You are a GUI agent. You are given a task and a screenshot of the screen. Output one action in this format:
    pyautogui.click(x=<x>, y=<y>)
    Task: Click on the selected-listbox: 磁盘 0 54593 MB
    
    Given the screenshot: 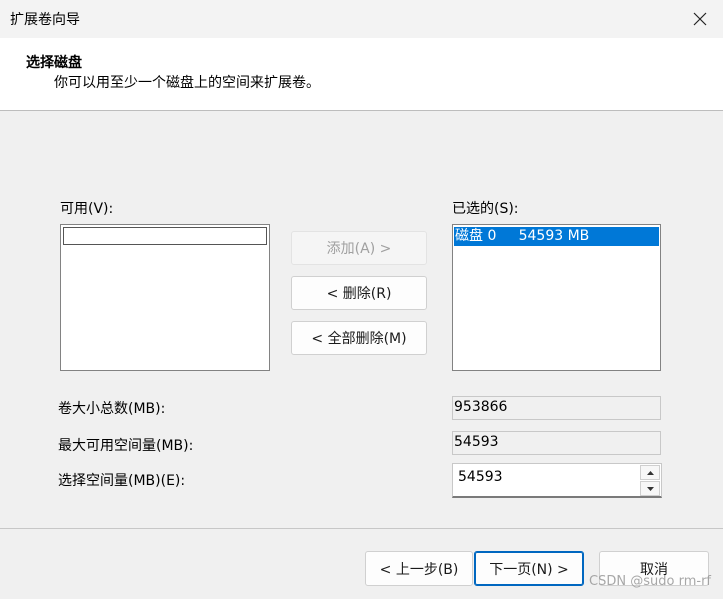 What is the action you would take?
    pyautogui.click(x=556, y=297)
    